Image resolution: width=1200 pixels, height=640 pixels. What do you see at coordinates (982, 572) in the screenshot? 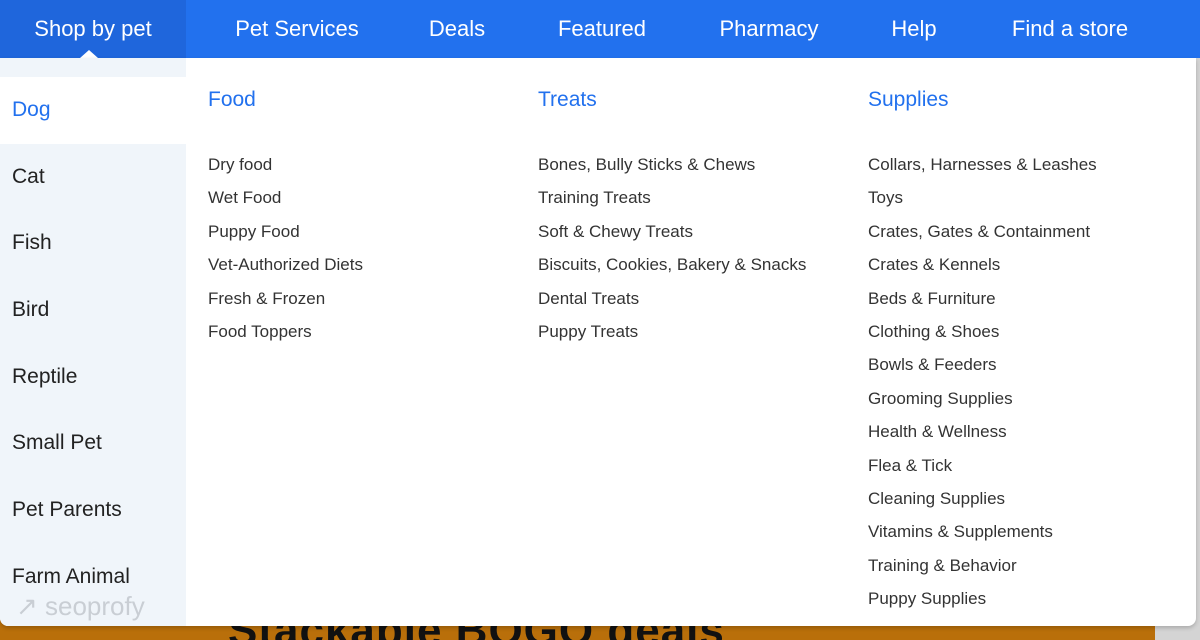
I see `menu-link: Training & Behavior` at bounding box center [982, 572].